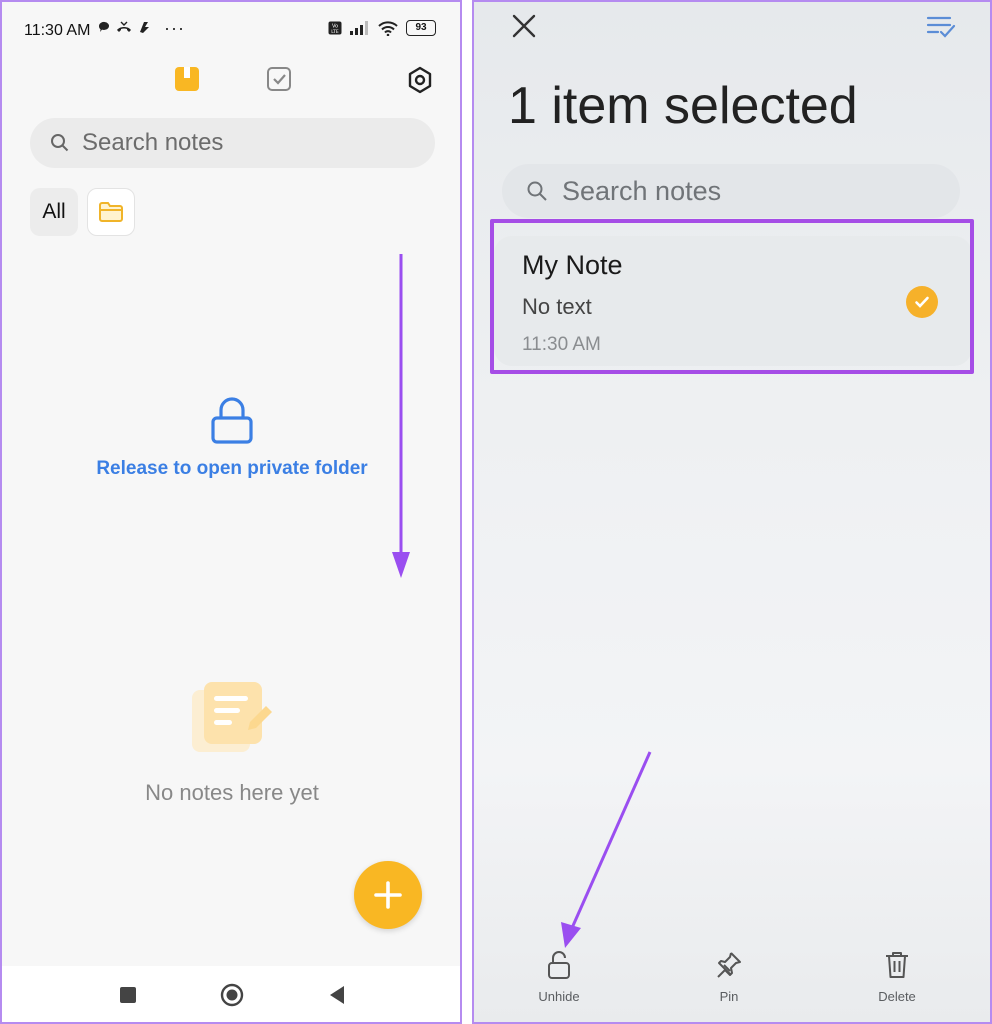 The height and width of the screenshot is (1024, 992). I want to click on notes-icon, so click(187, 81).